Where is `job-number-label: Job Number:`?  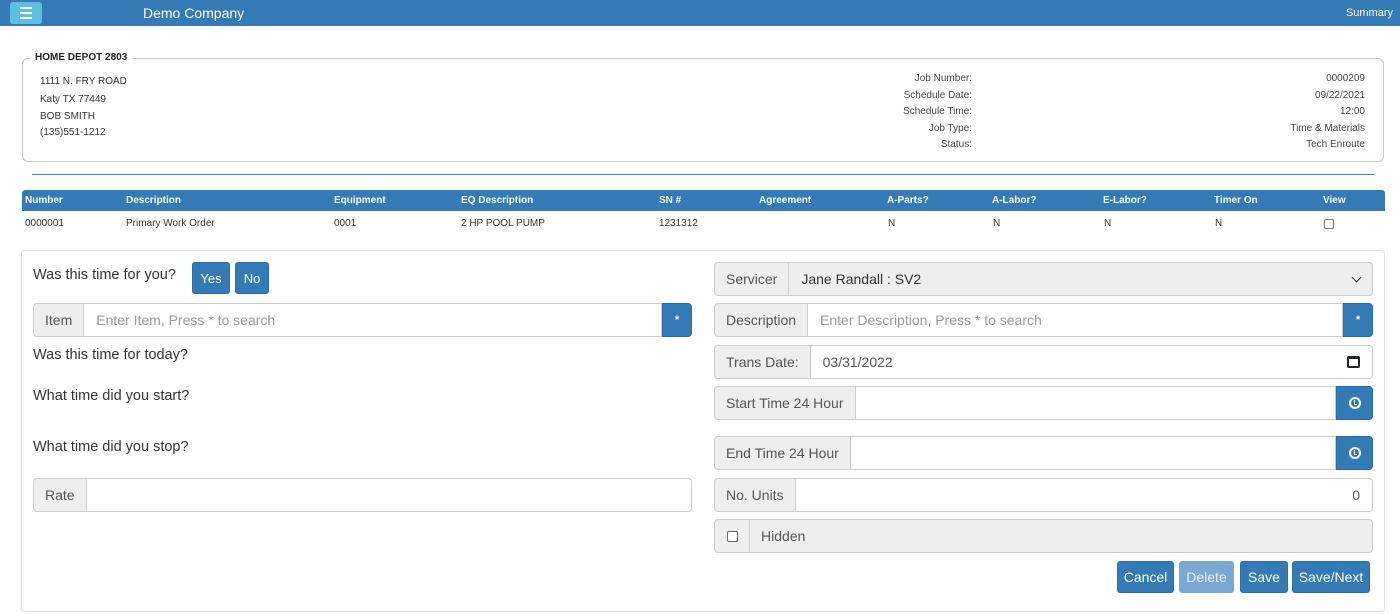
job-number-label: Job Number: is located at coordinates (943, 78).